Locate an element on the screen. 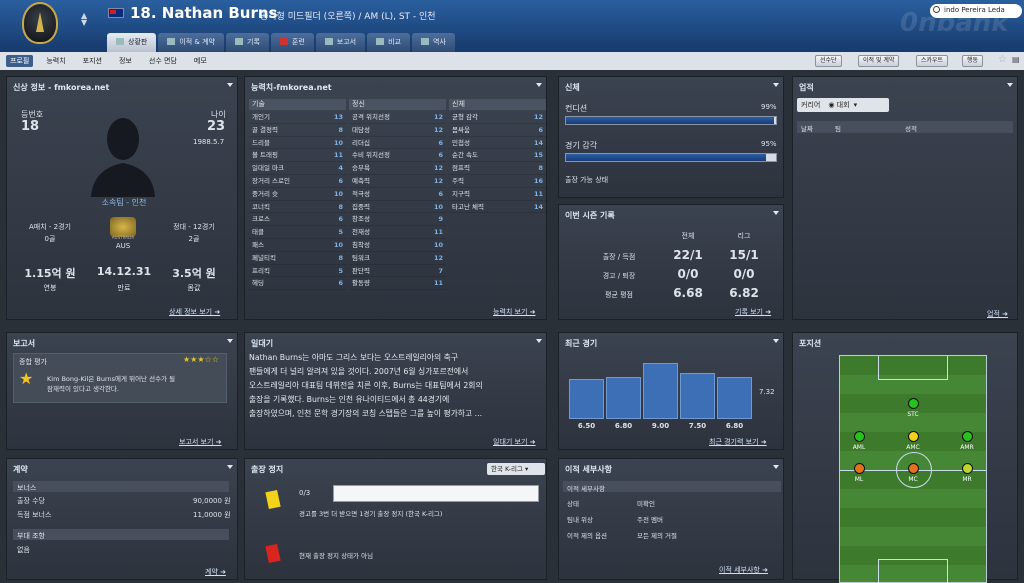 Image resolution: width=1024 pixels, height=583 pixels. report-text-2: 잠재력이 있다고 생각한다. is located at coordinates (83, 389).